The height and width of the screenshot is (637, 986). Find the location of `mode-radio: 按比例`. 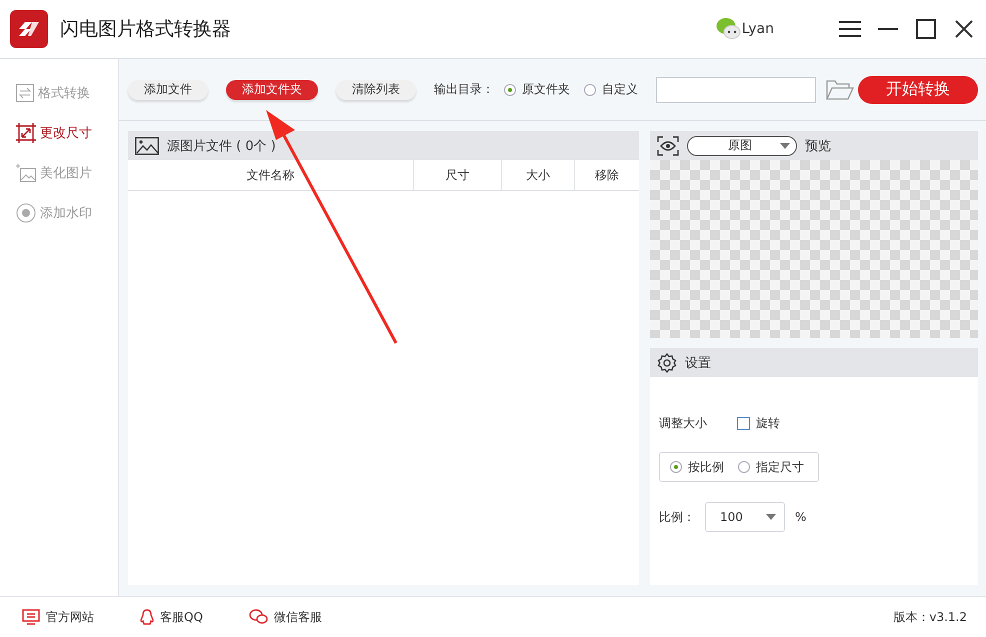

mode-radio: 按比例 is located at coordinates (692, 467).